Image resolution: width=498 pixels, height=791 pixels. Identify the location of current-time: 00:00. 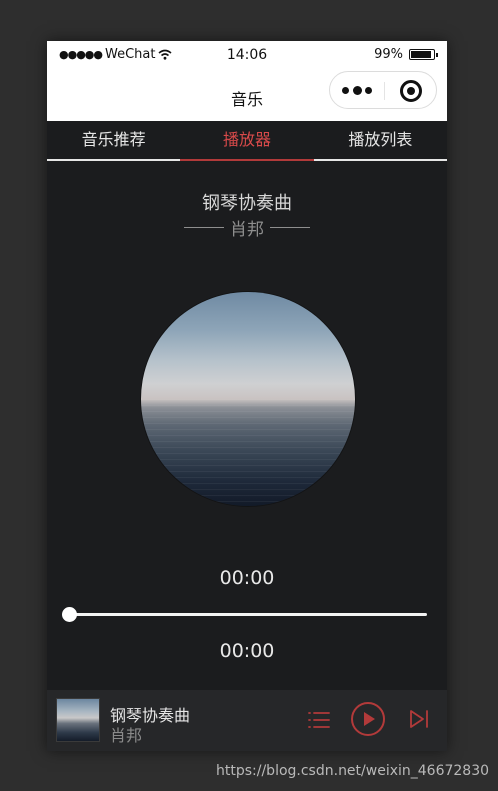
(247, 578).